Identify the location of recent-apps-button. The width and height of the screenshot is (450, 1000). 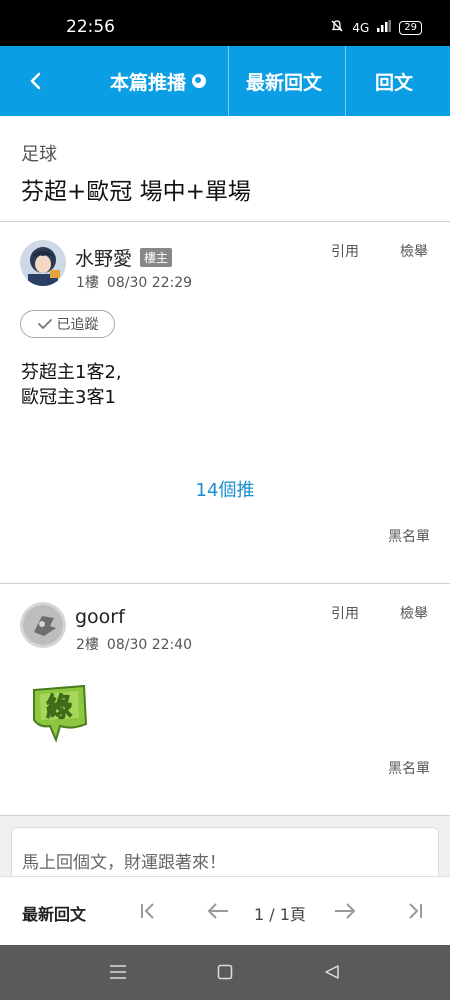
(118, 972).